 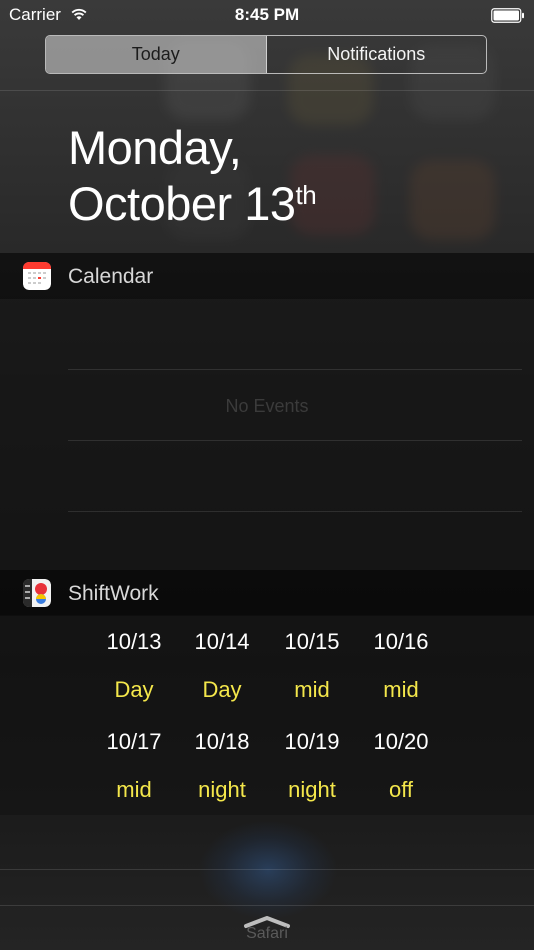 What do you see at coordinates (182, 203) in the screenshot?
I see `date-month-day-text: October 13` at bounding box center [182, 203].